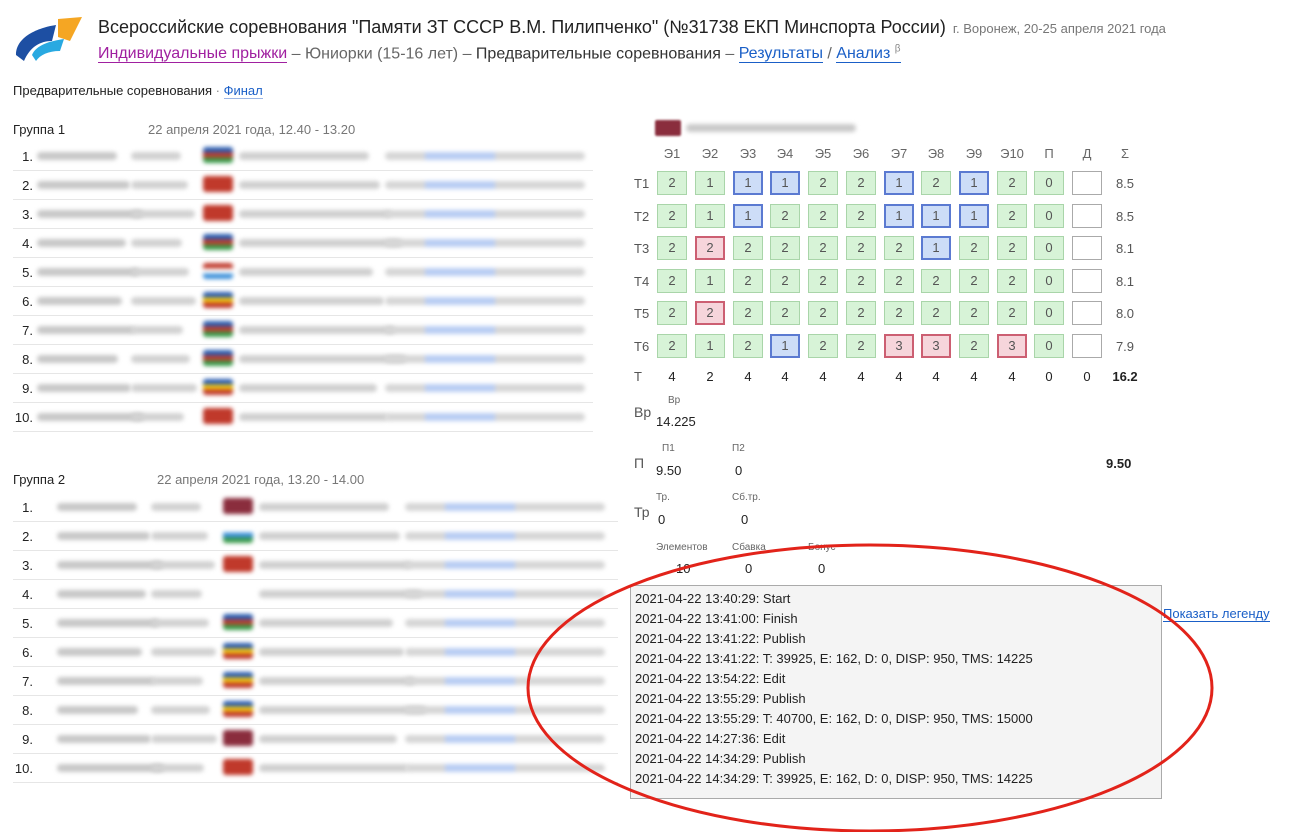 Image resolution: width=1314 pixels, height=832 pixels. I want to click on deduction-label: Сбавка, so click(749, 547).